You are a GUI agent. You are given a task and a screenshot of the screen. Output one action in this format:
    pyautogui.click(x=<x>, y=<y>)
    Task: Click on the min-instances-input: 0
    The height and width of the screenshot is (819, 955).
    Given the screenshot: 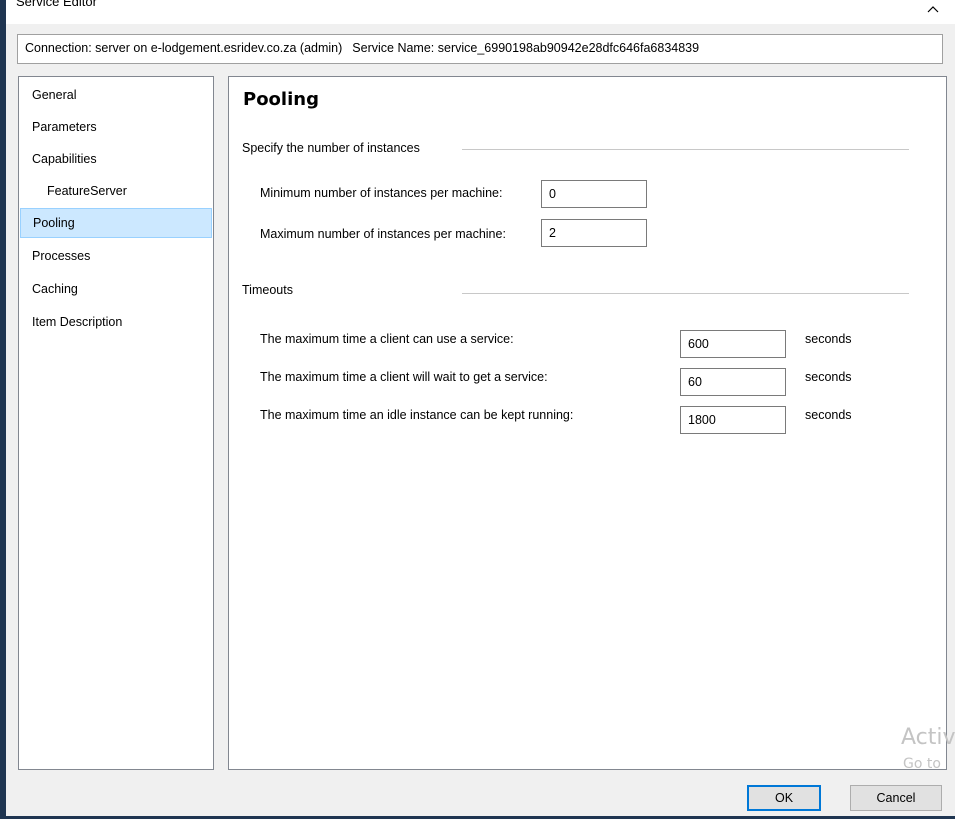 What is the action you would take?
    pyautogui.click(x=594, y=194)
    